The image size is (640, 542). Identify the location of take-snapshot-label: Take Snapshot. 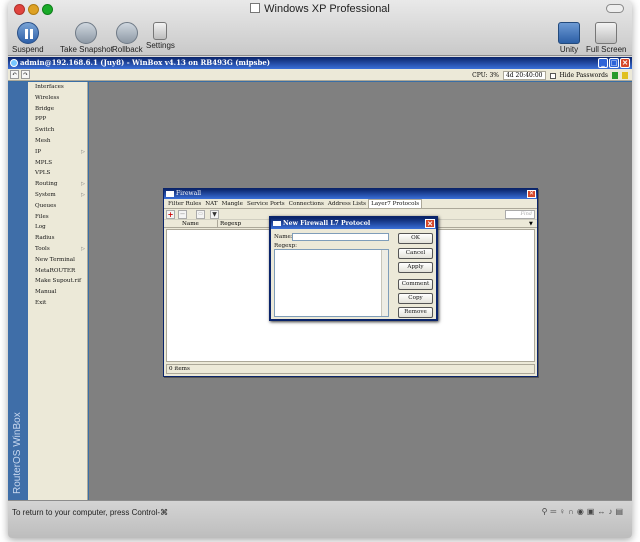
(86, 49).